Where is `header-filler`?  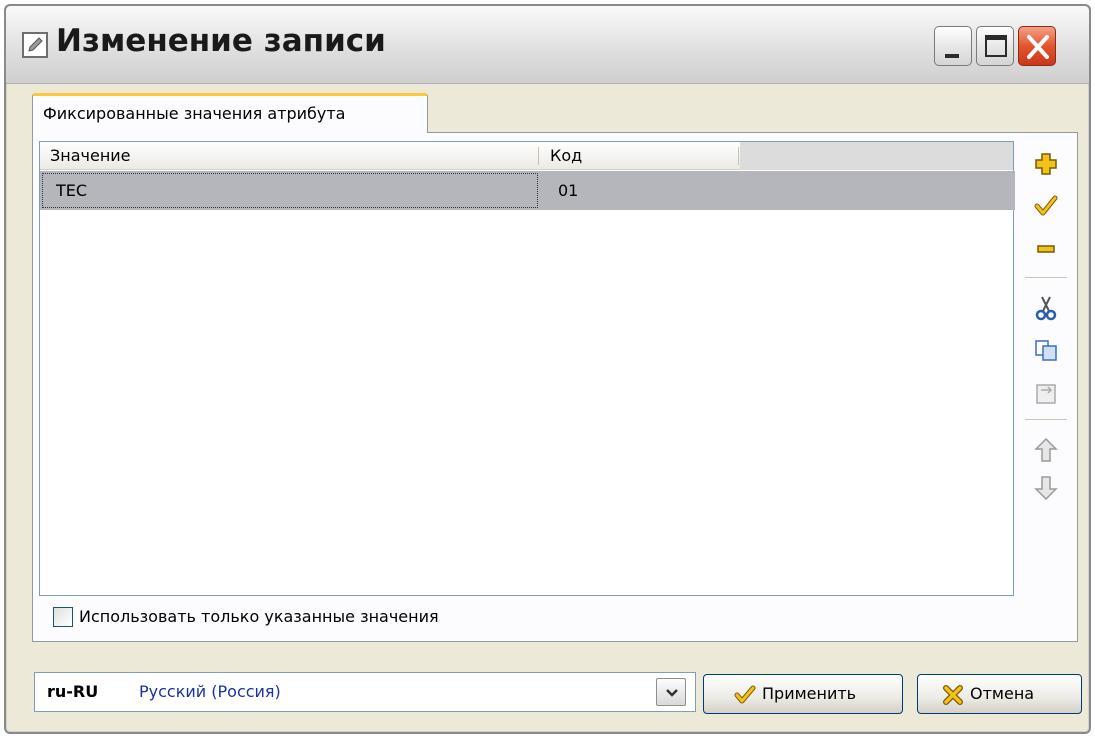
header-filler is located at coordinates (876, 156).